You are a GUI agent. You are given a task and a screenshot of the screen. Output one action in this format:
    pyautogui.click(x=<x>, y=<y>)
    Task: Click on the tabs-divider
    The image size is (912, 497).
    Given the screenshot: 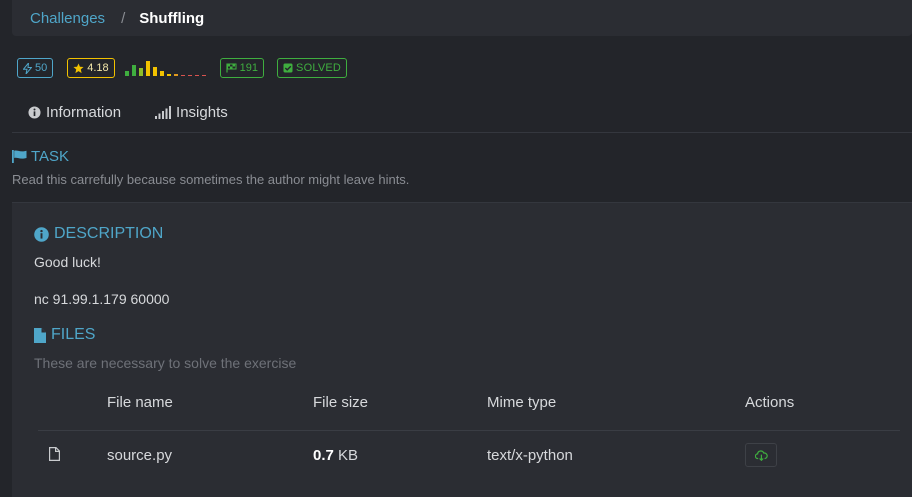 What is the action you would take?
    pyautogui.click(x=462, y=132)
    